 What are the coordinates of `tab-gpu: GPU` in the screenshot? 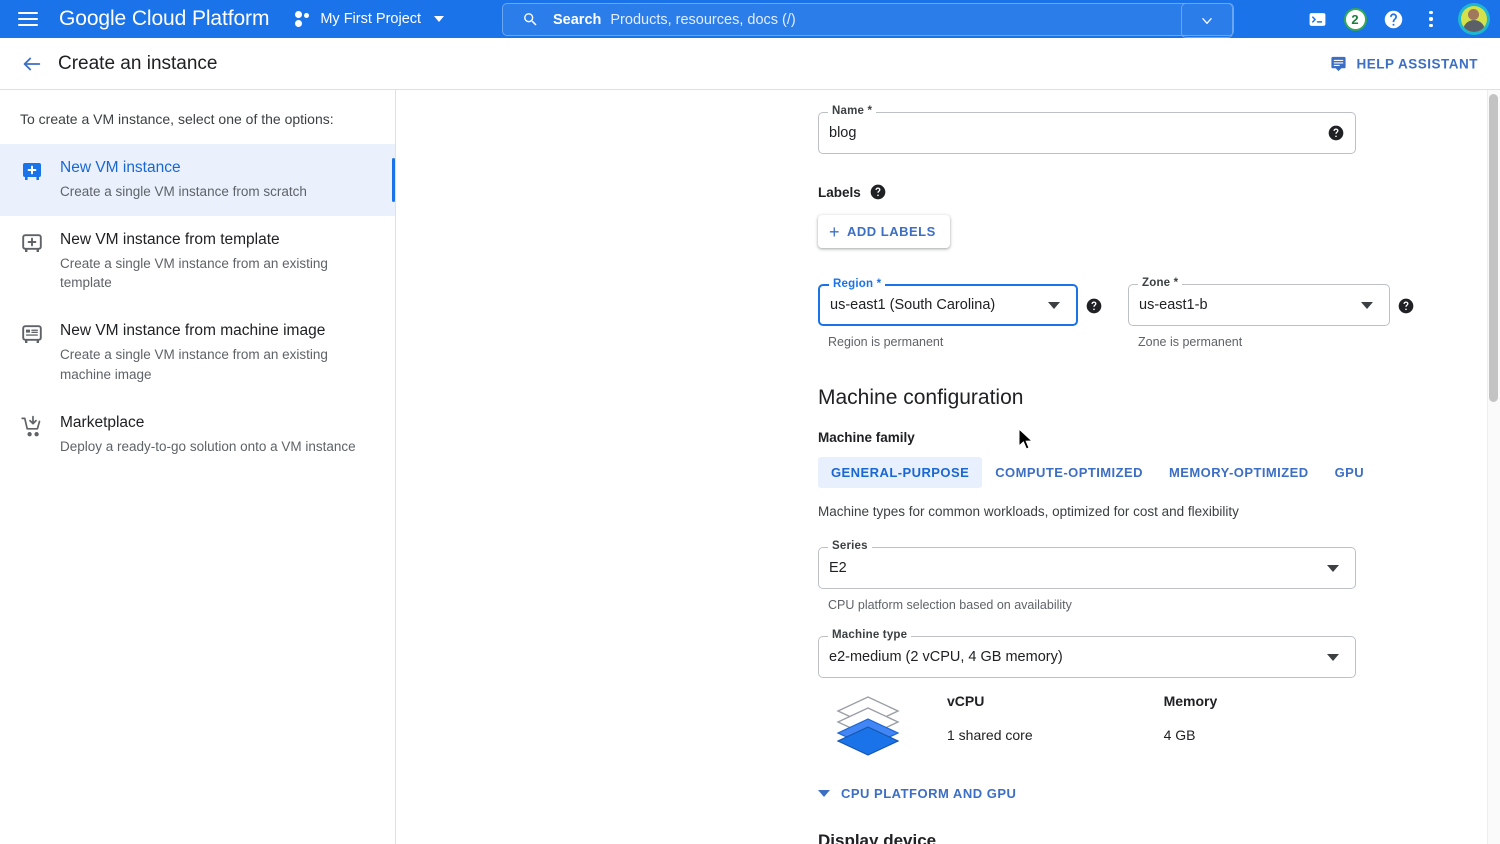 It's located at (1350, 472).